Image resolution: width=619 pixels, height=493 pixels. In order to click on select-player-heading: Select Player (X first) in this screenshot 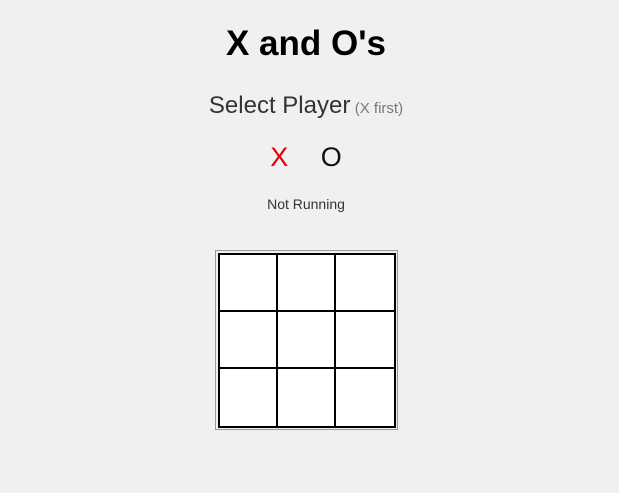, I will do `click(306, 107)`.